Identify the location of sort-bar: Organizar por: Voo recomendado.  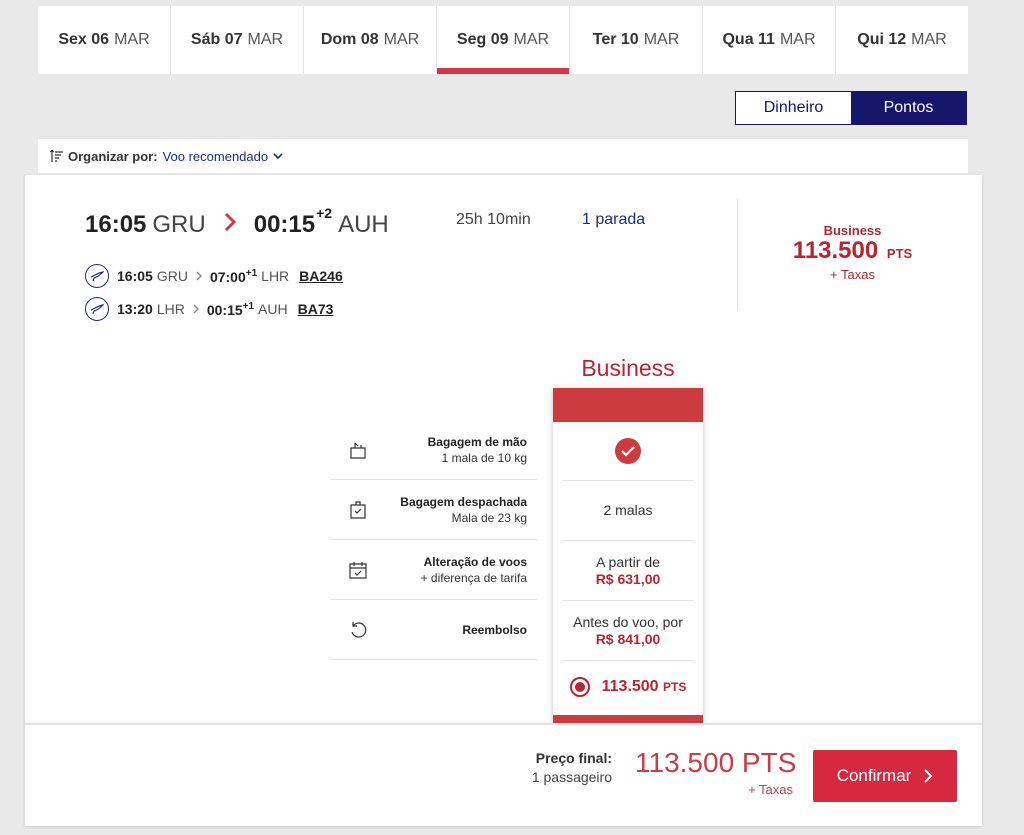
(503, 156).